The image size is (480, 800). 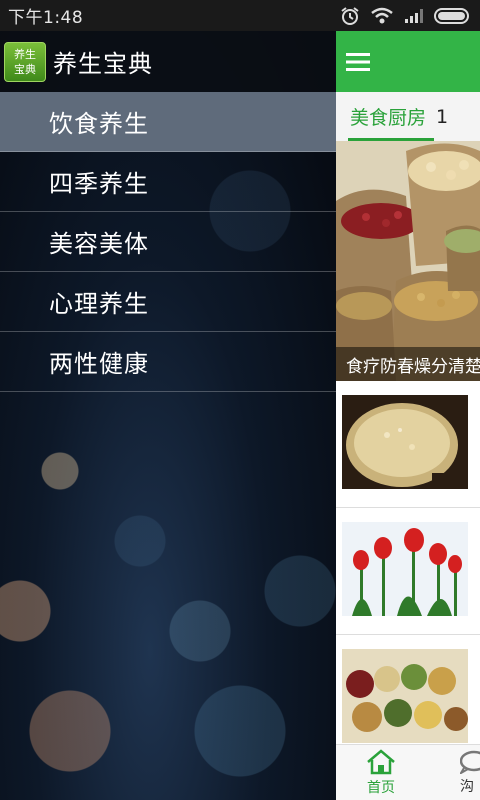 What do you see at coordinates (168, 122) in the screenshot?
I see `menu-item-diet: 饮食养生` at bounding box center [168, 122].